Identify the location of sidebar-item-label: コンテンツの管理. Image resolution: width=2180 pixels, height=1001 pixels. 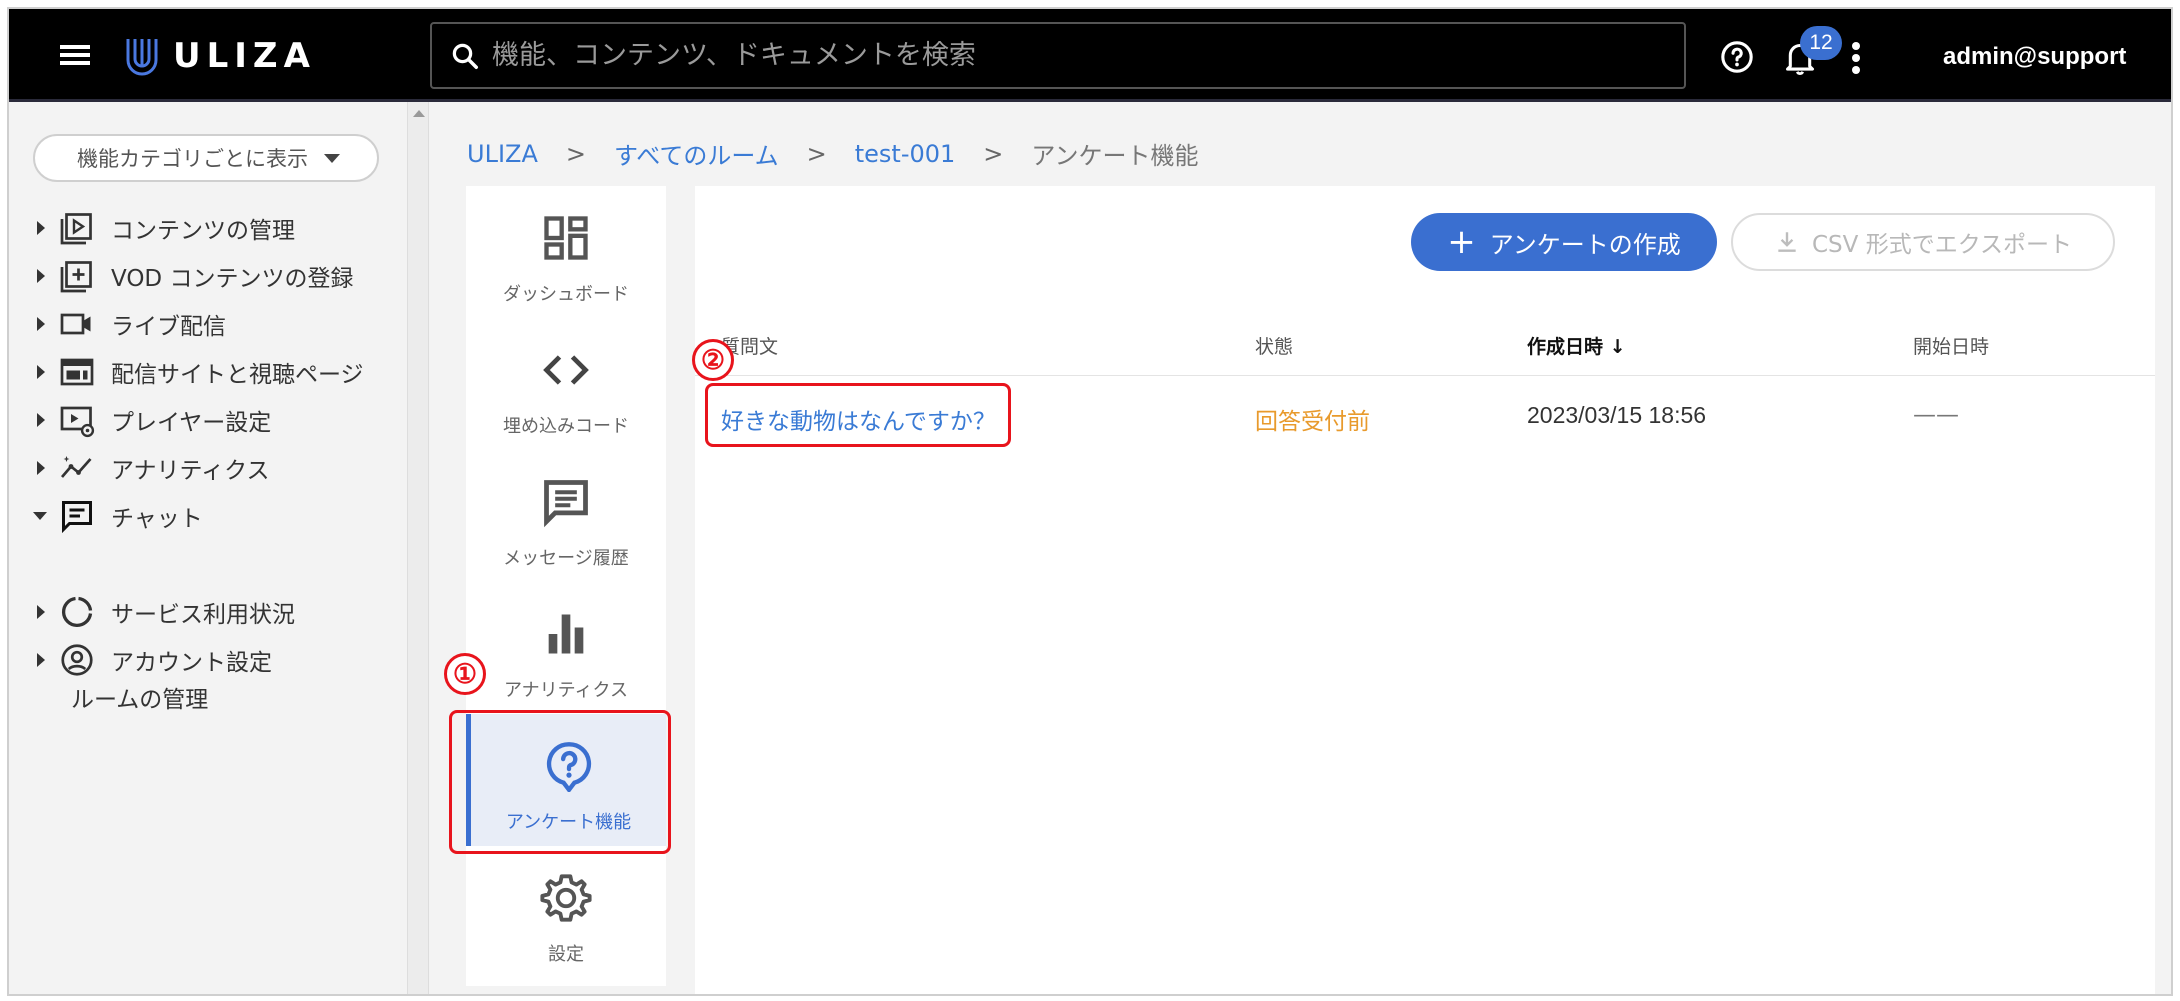
(203, 231).